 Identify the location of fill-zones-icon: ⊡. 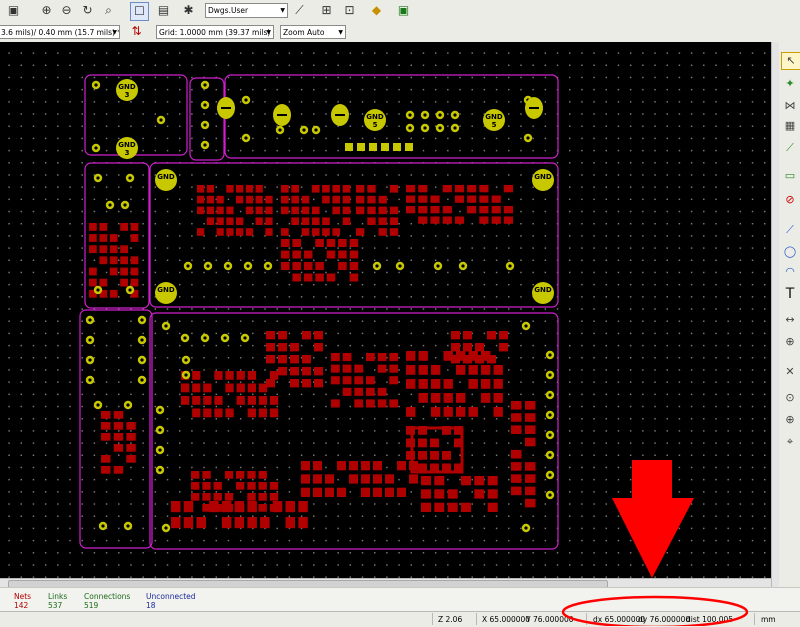
(349, 10).